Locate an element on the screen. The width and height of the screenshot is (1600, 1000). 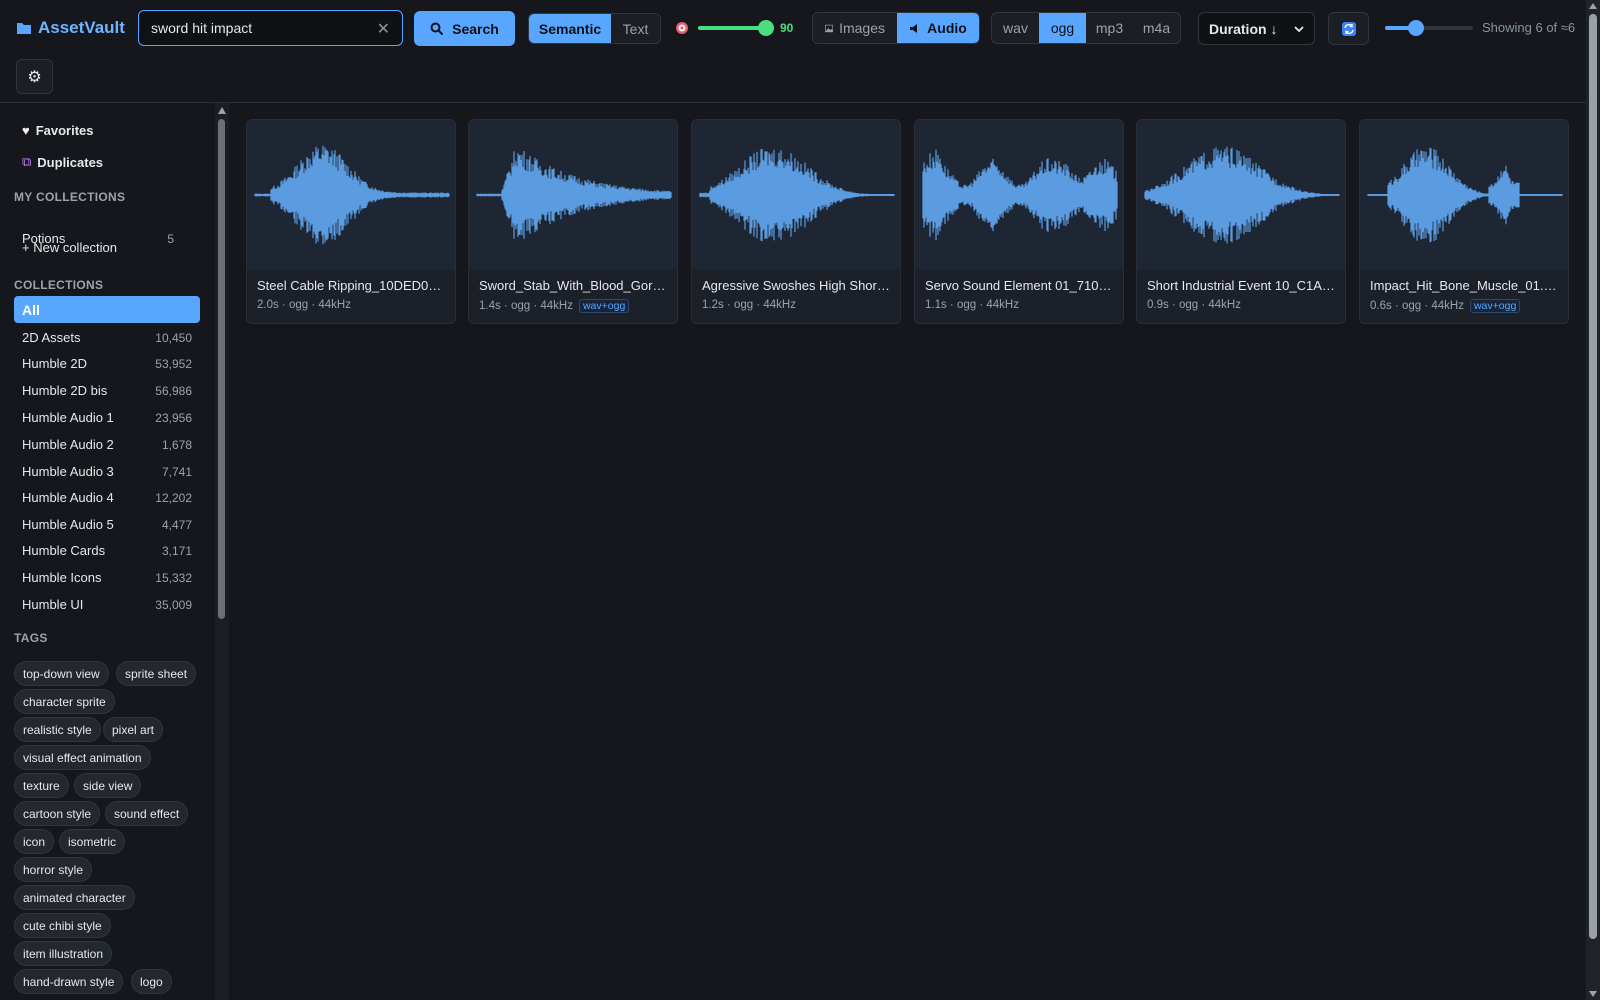
tag-chip: hand-drawn style is located at coordinates (69, 981).